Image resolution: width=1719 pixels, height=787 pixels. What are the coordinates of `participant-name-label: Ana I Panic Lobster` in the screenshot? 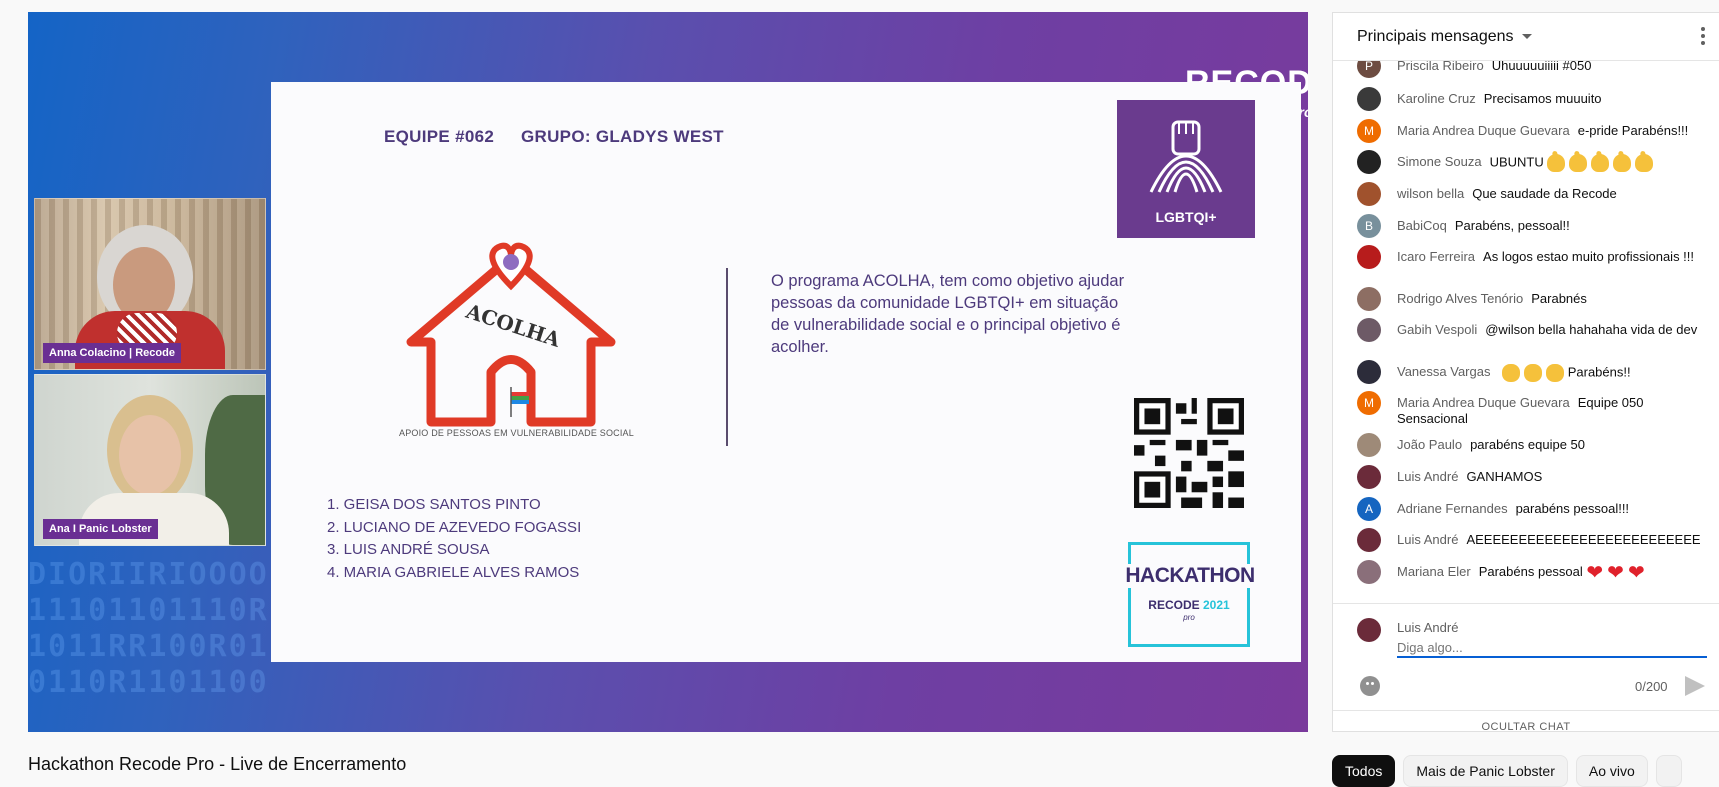 It's located at (100, 529).